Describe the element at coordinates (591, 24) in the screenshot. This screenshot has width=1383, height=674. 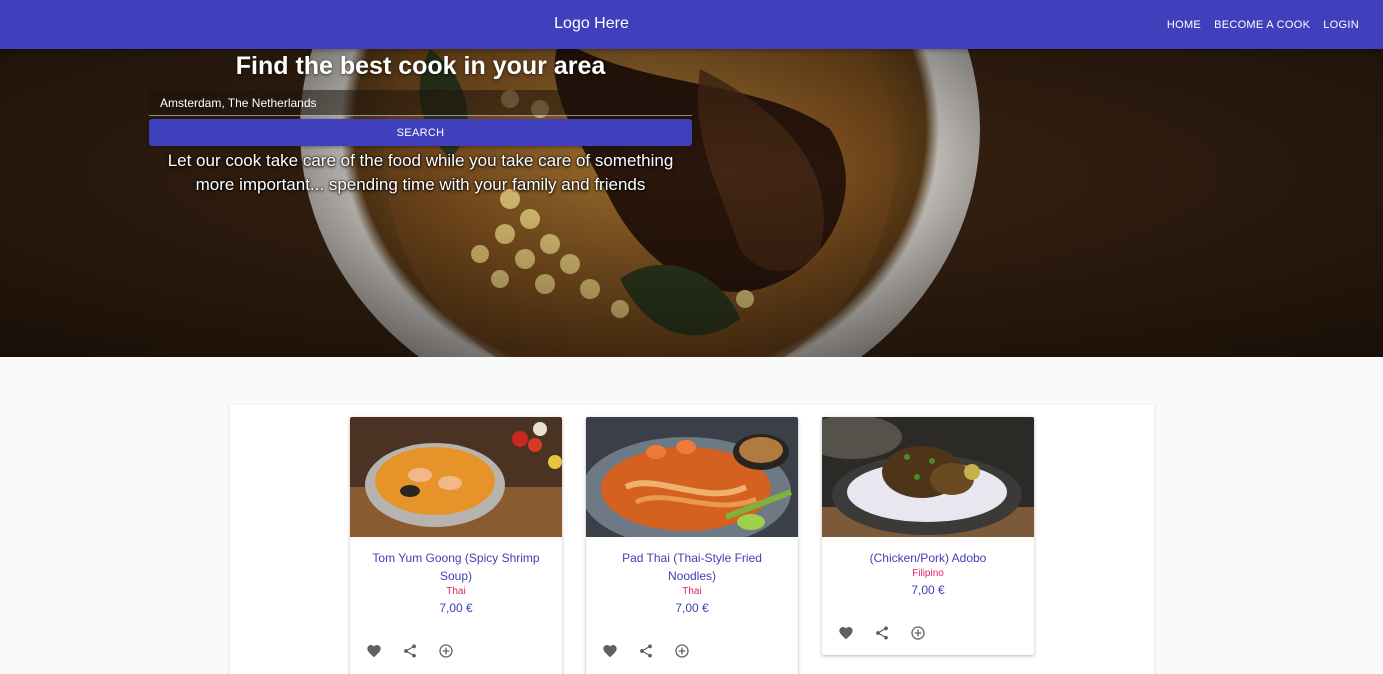
I see `logo: Logo Here` at that location.